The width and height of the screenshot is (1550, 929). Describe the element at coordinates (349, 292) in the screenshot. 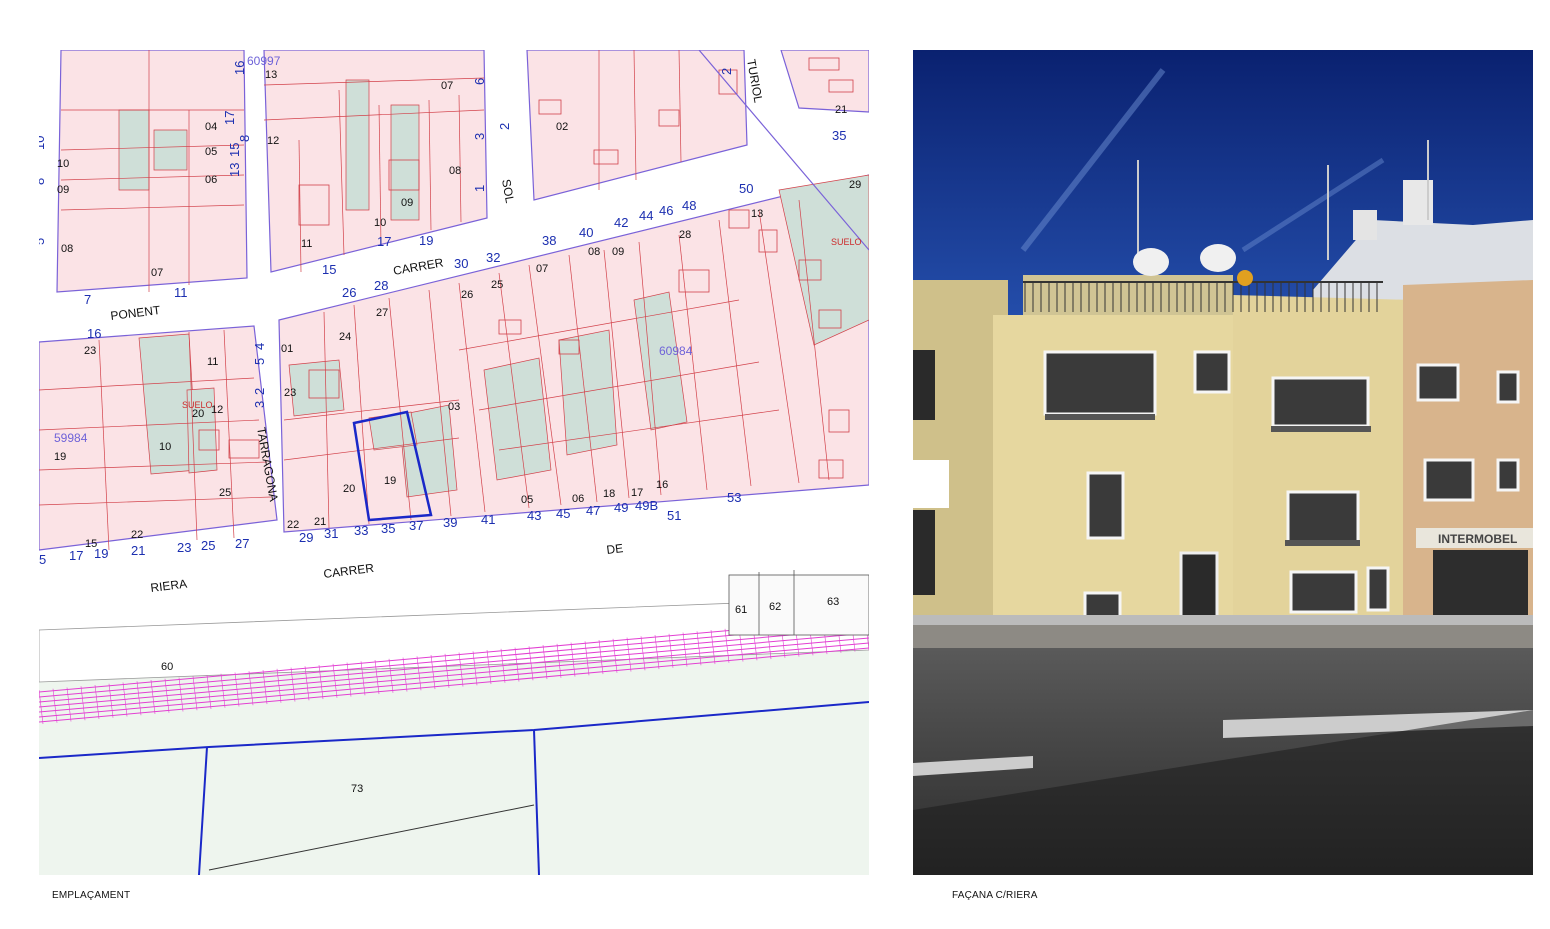

I see `street-number: 26` at that location.